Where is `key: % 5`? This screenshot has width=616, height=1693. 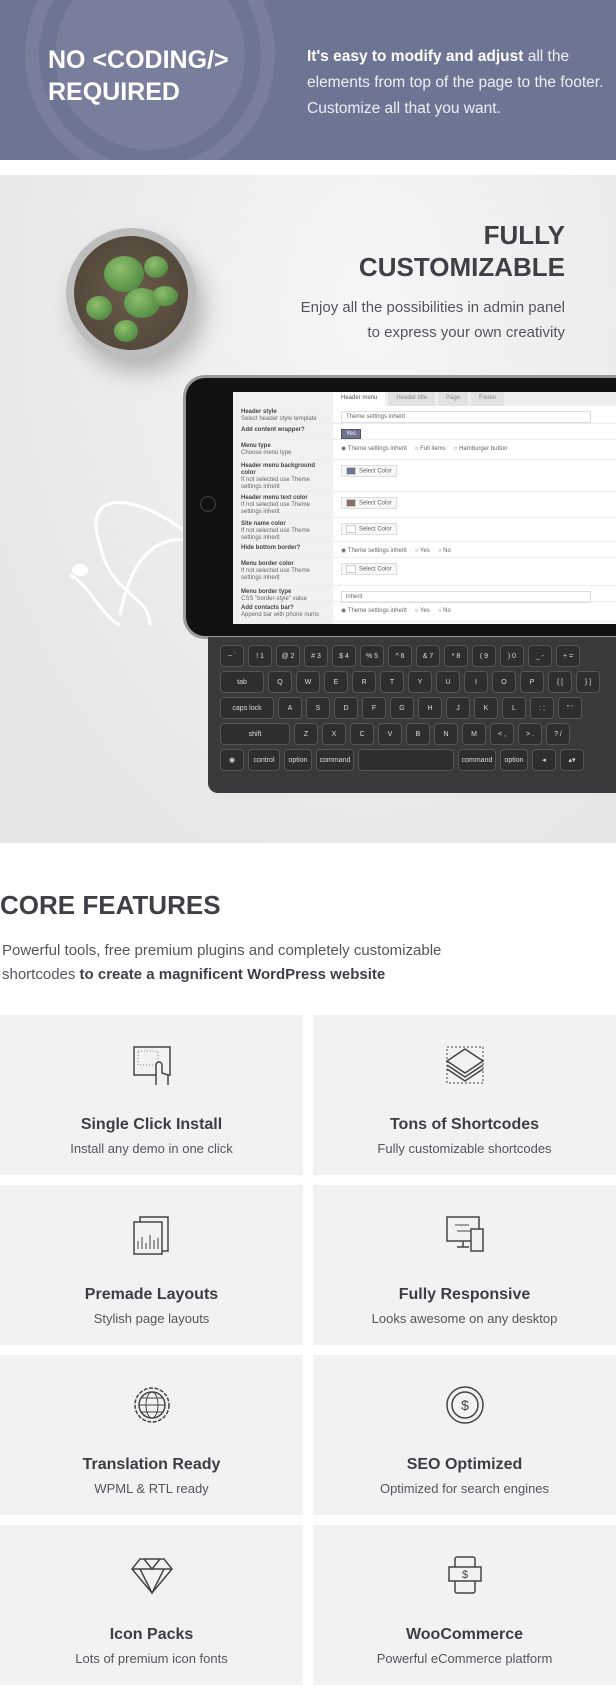
key: % 5 is located at coordinates (372, 656).